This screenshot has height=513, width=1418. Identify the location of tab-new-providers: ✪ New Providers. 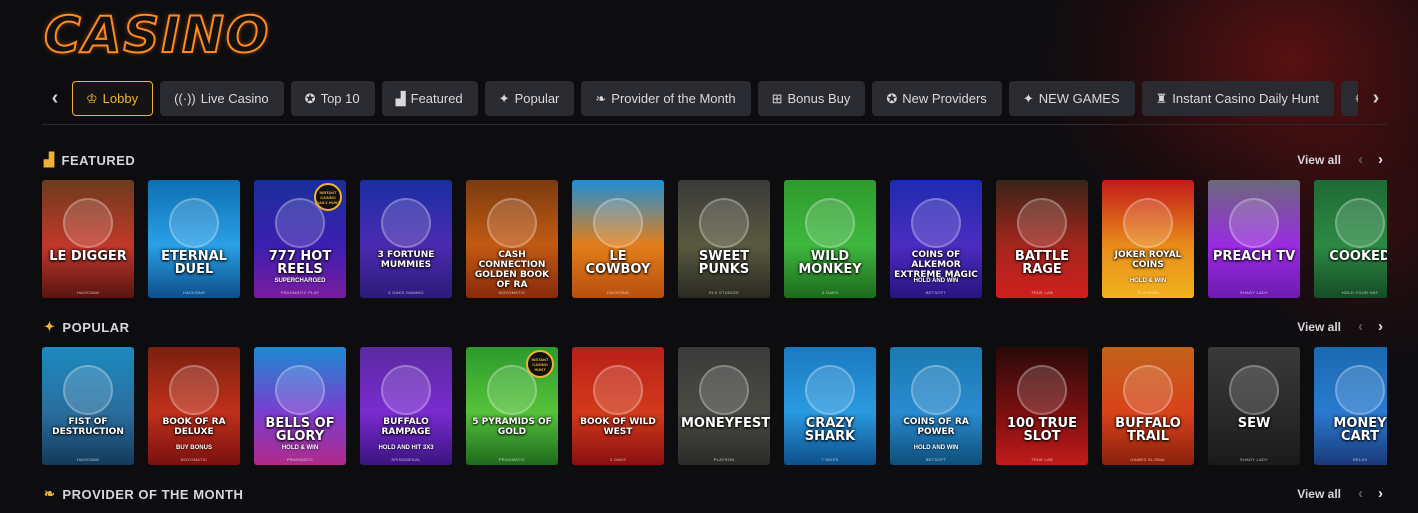
(937, 98).